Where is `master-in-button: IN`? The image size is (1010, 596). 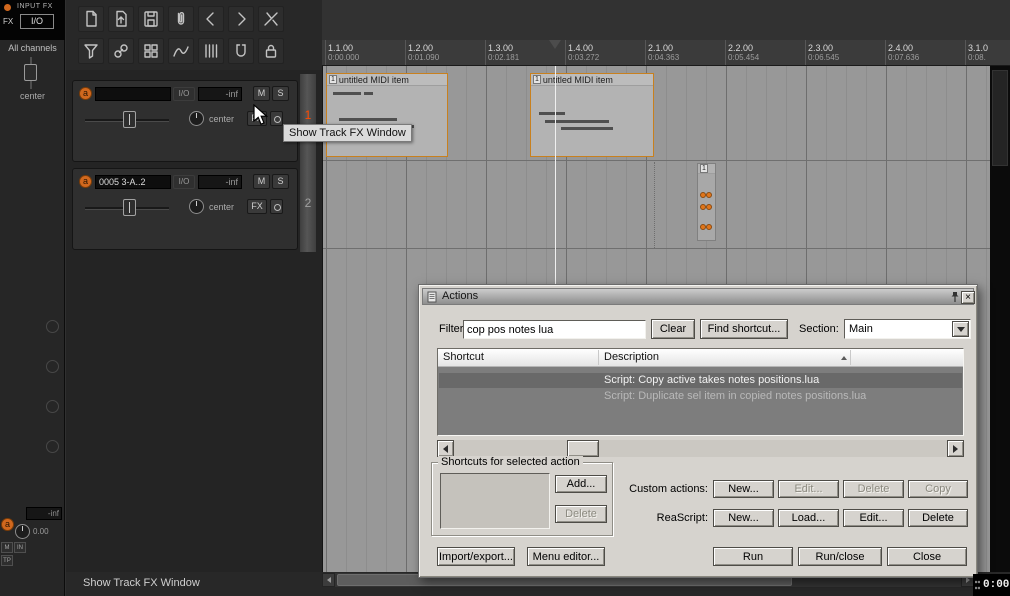 master-in-button: IN is located at coordinates (20, 547).